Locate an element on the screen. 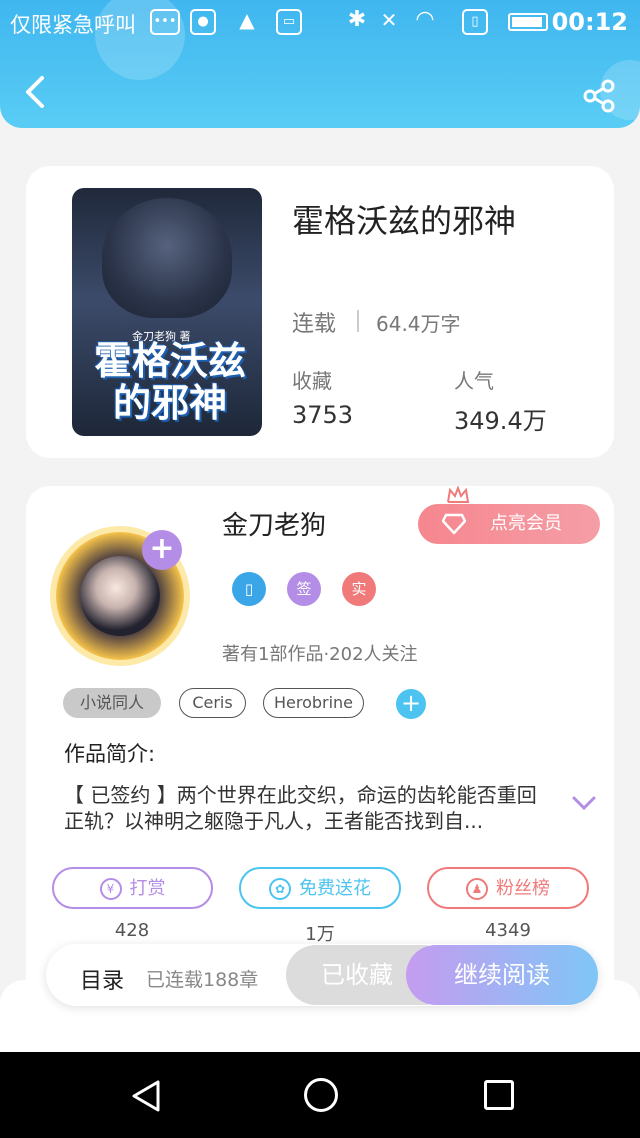 This screenshot has height=1138, width=640. book-title: 霍格沃兹的邪神 is located at coordinates (404, 221).